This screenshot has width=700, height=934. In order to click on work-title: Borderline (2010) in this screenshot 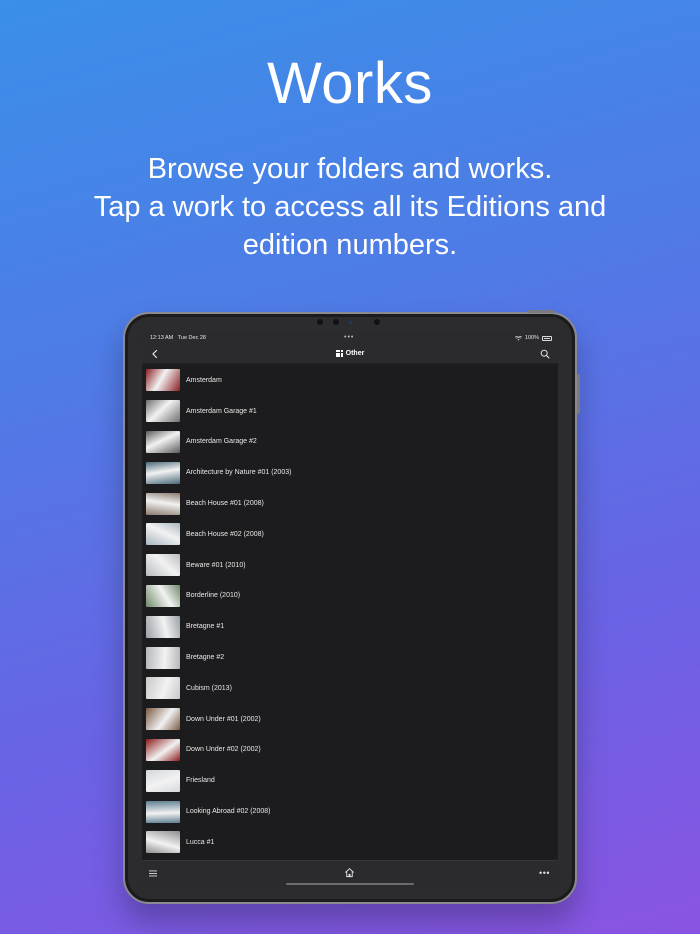, I will do `click(213, 596)`.